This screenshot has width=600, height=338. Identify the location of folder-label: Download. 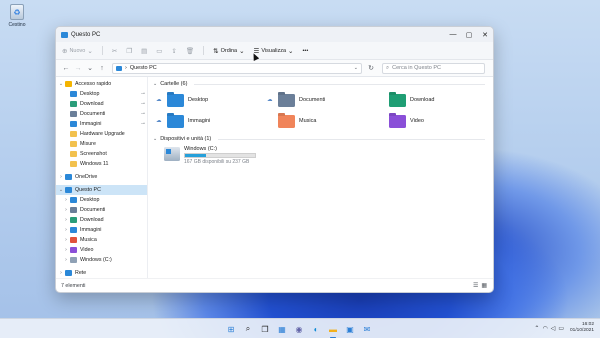
(422, 100).